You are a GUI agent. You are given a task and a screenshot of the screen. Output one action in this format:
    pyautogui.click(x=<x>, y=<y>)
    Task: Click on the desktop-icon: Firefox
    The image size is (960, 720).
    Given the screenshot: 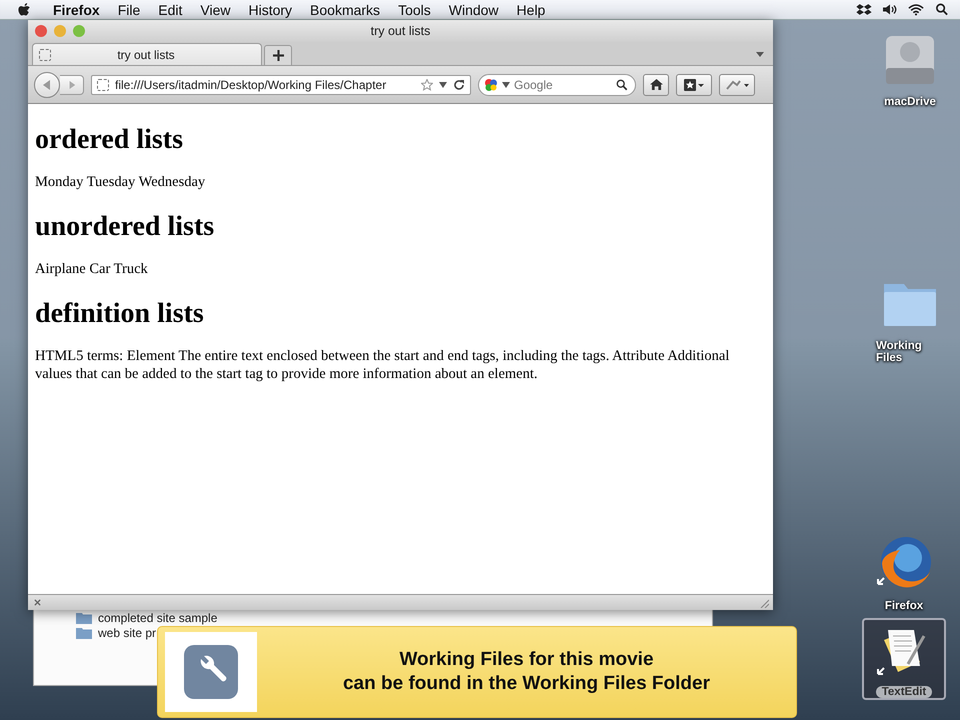 What is the action you would take?
    pyautogui.click(x=904, y=573)
    